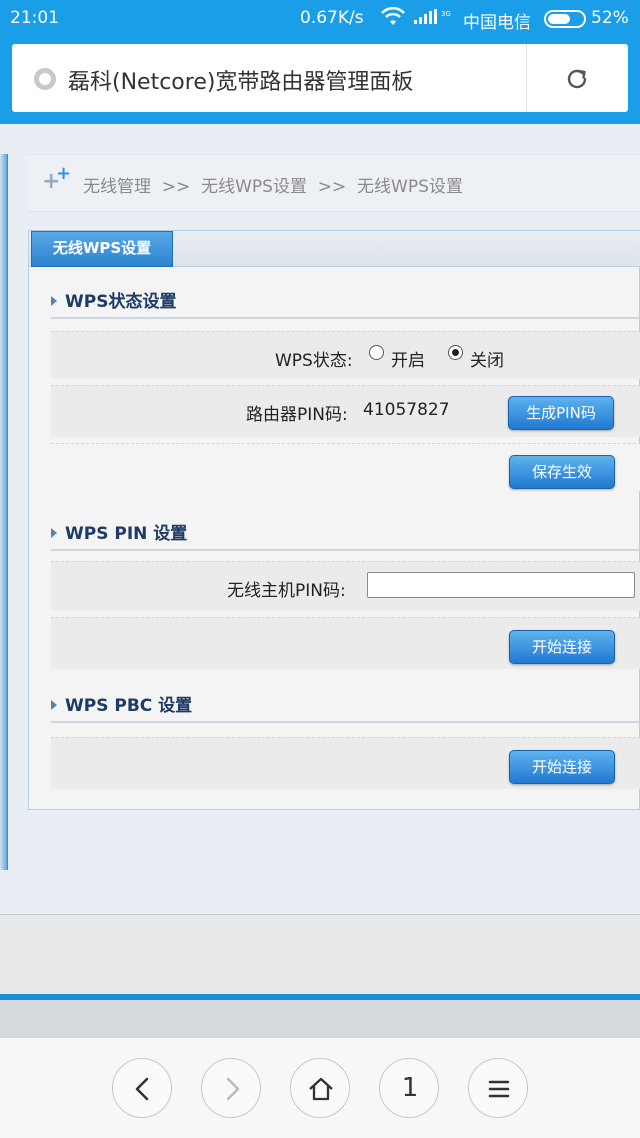 This screenshot has width=640, height=1138. I want to click on back-button, so click(142, 1088).